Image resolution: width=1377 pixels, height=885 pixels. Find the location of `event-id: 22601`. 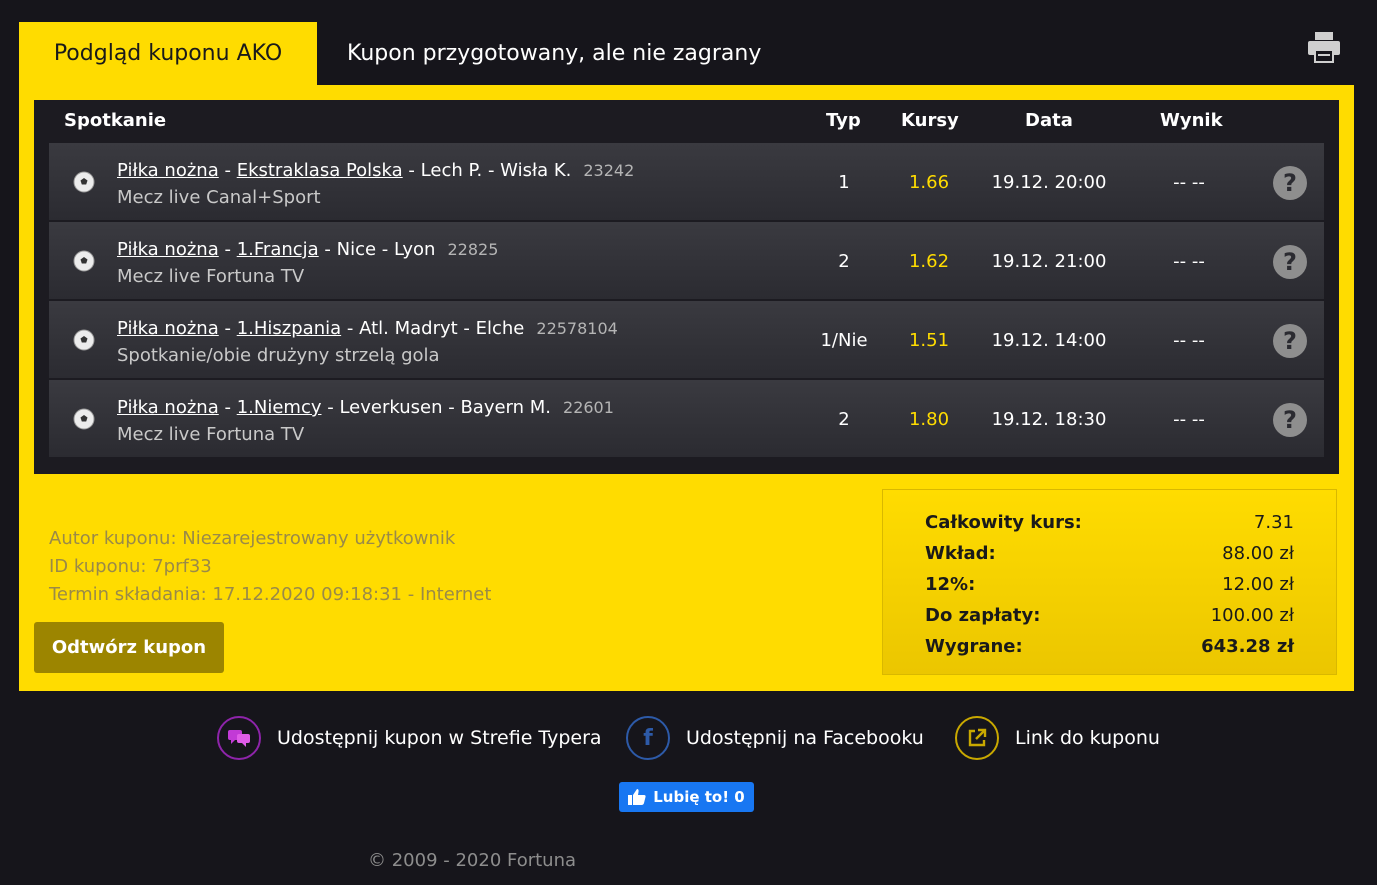

event-id: 22601 is located at coordinates (588, 407).